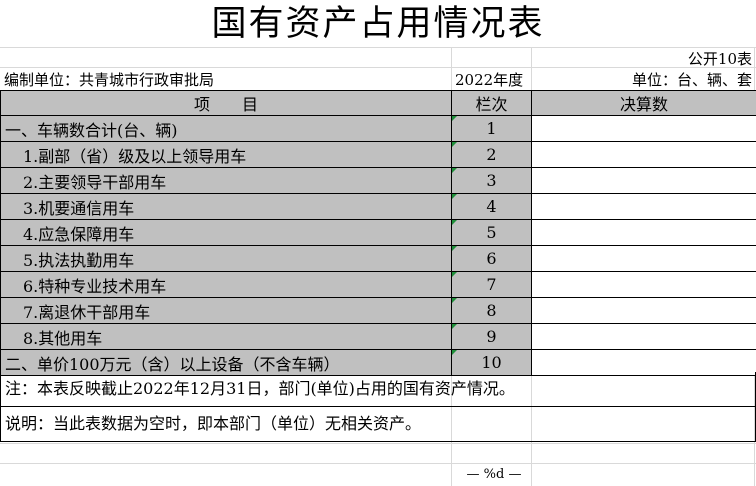 The height and width of the screenshot is (486, 756). I want to click on row-number: 3, so click(491, 180).